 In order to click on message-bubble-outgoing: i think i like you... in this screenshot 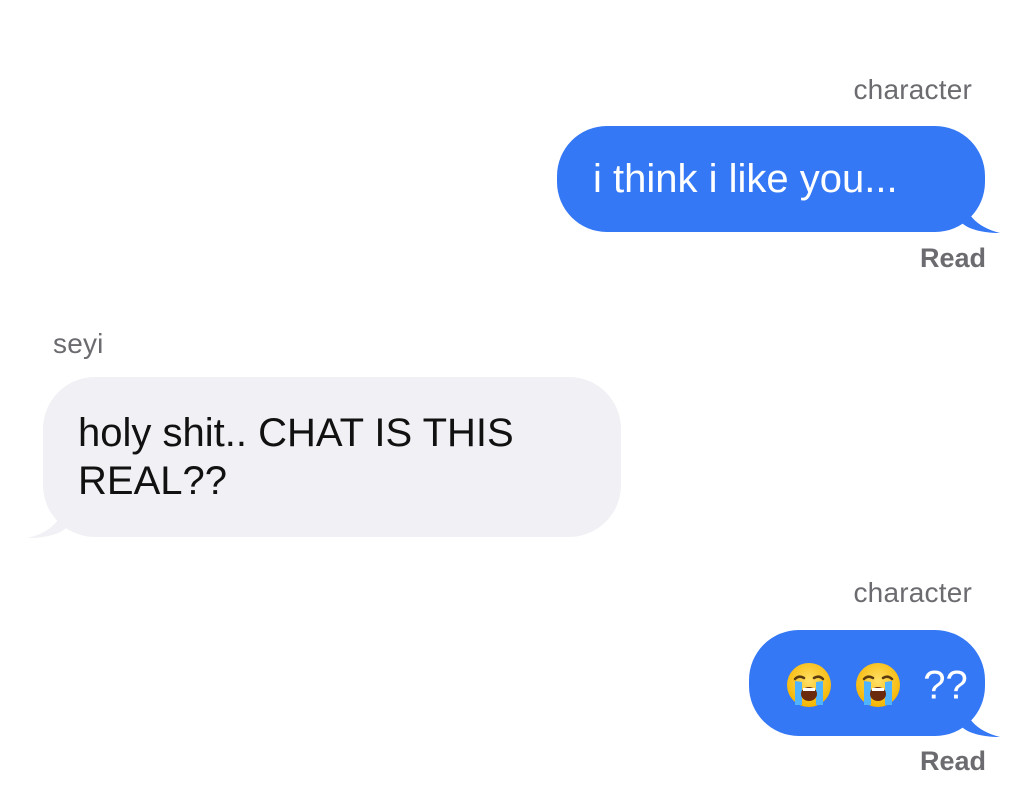, I will do `click(771, 179)`.